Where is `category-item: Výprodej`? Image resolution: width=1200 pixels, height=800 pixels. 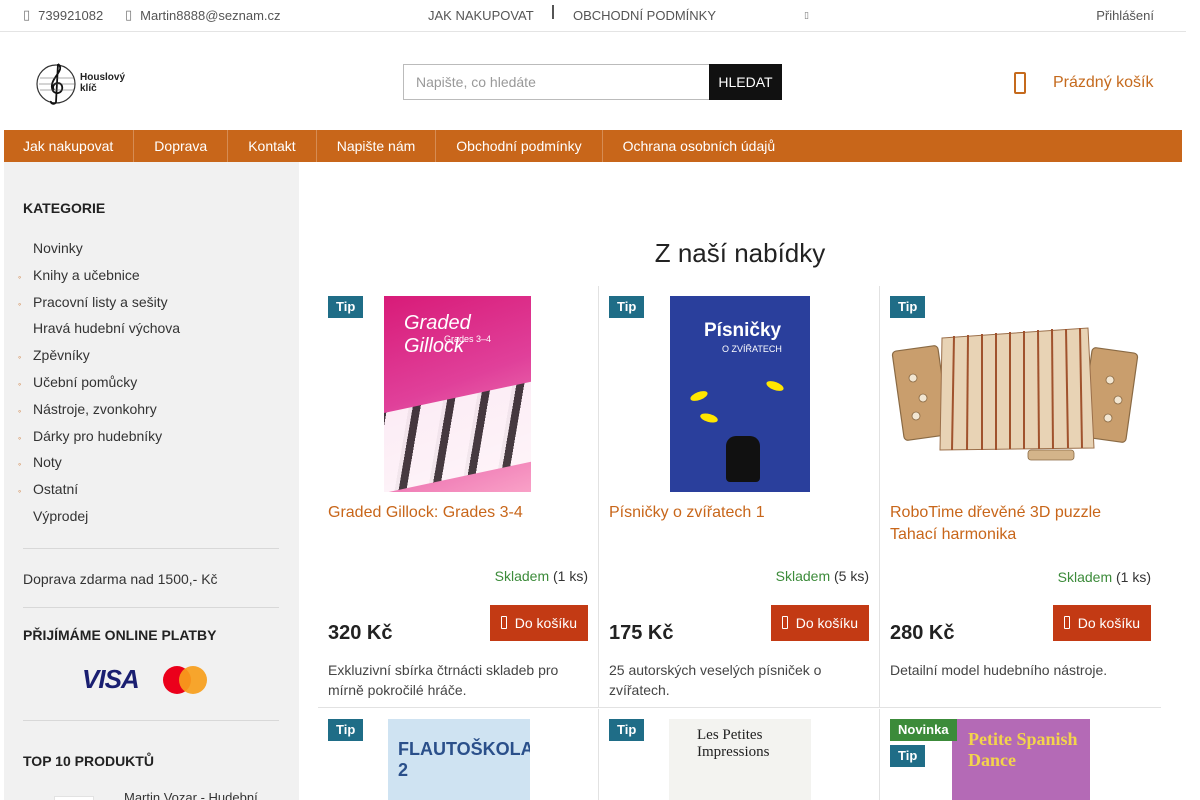 category-item: Výprodej is located at coordinates (149, 519).